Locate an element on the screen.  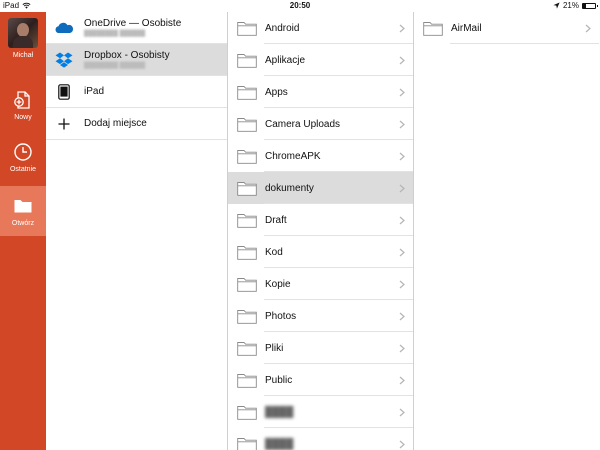
folder-row: ChromeAPK is located at coordinates (320, 156).